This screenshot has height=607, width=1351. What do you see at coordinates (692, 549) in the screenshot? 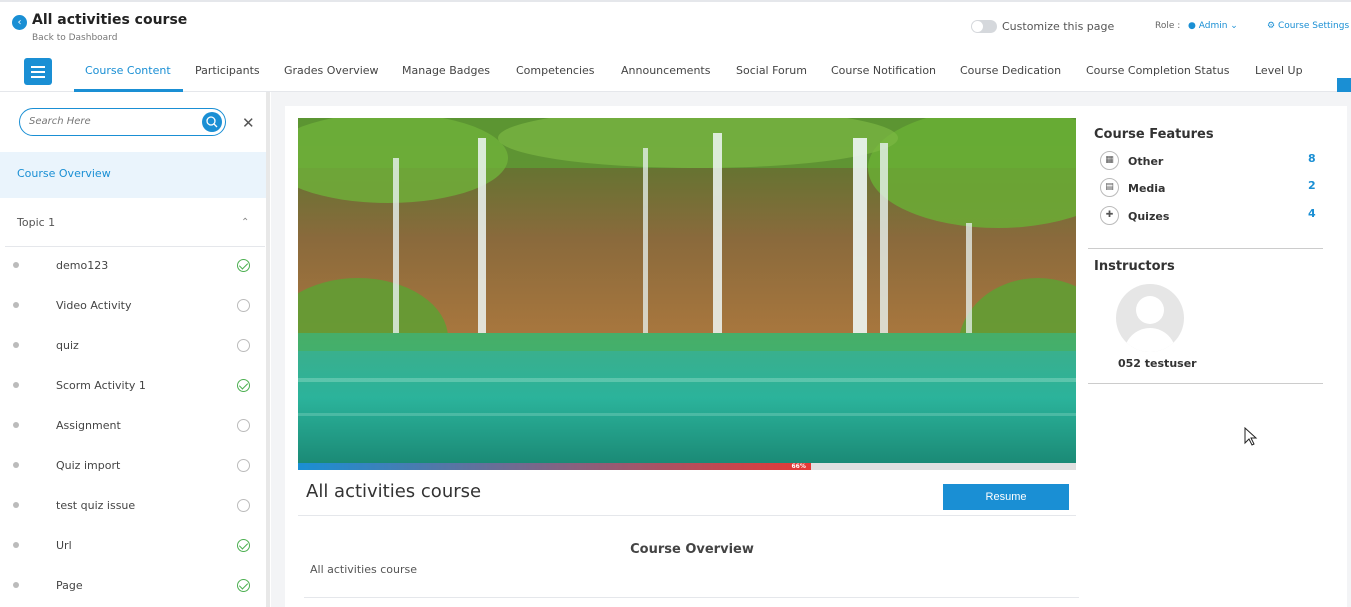
I see `course-overview-heading: Course Overview` at bounding box center [692, 549].